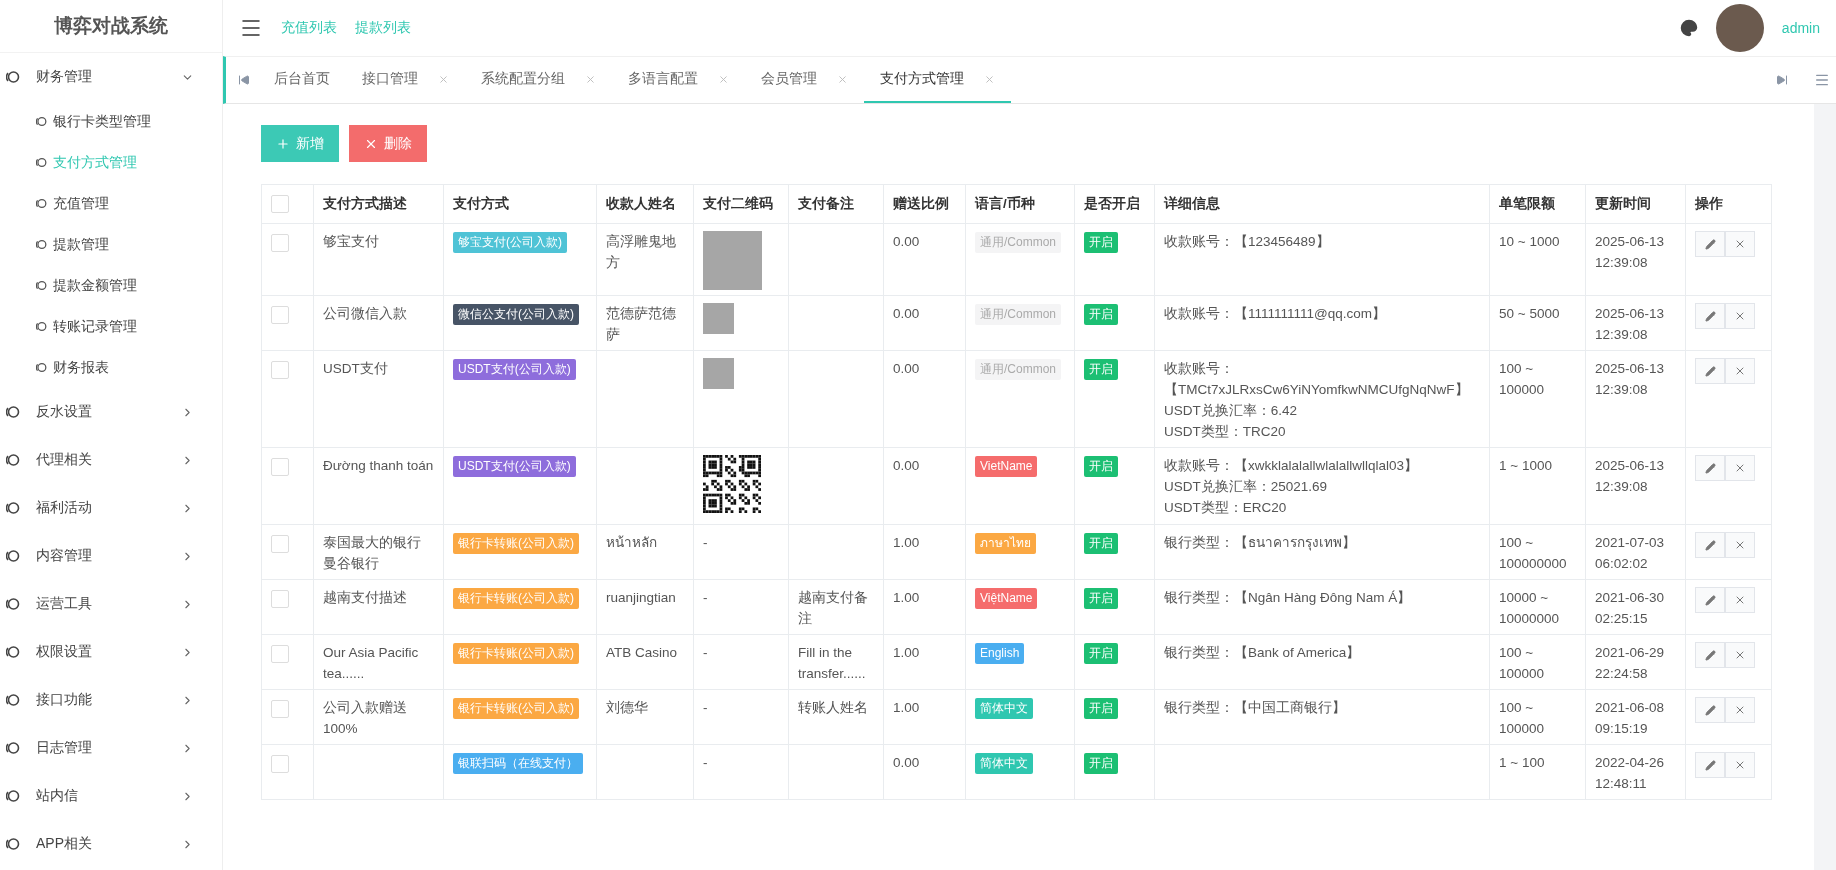  I want to click on table-cell: USDT支付, so click(355, 368).